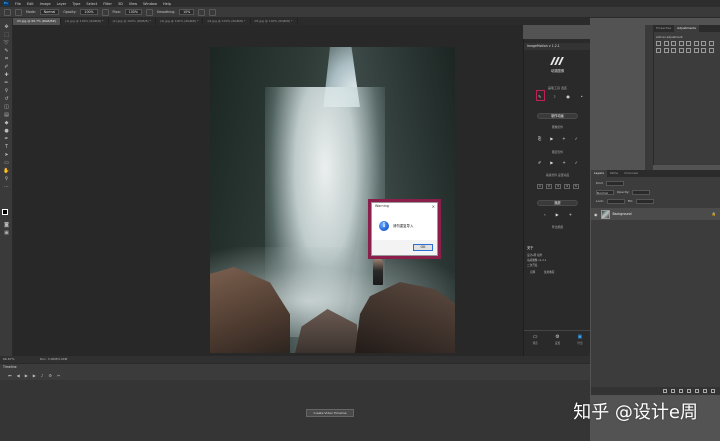 The height and width of the screenshot is (441, 720). Describe the element at coordinates (705, 391) in the screenshot. I see `new-layer-icon` at that location.